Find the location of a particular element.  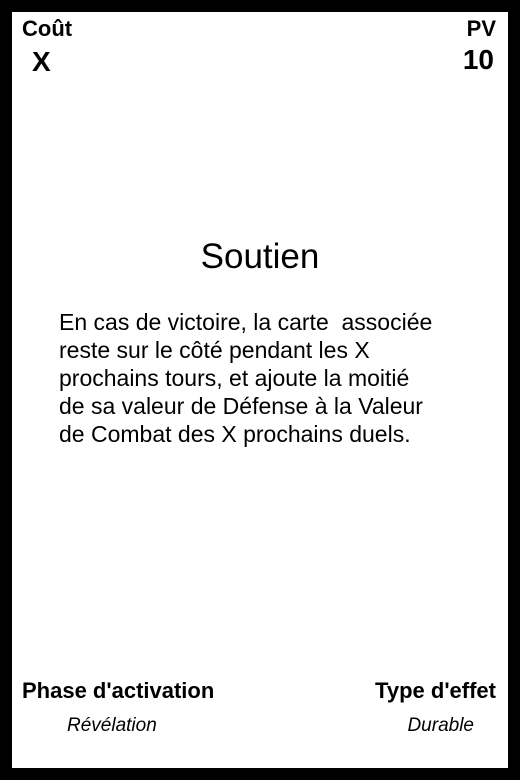

activation-phase-value: Révélation is located at coordinates (112, 725).